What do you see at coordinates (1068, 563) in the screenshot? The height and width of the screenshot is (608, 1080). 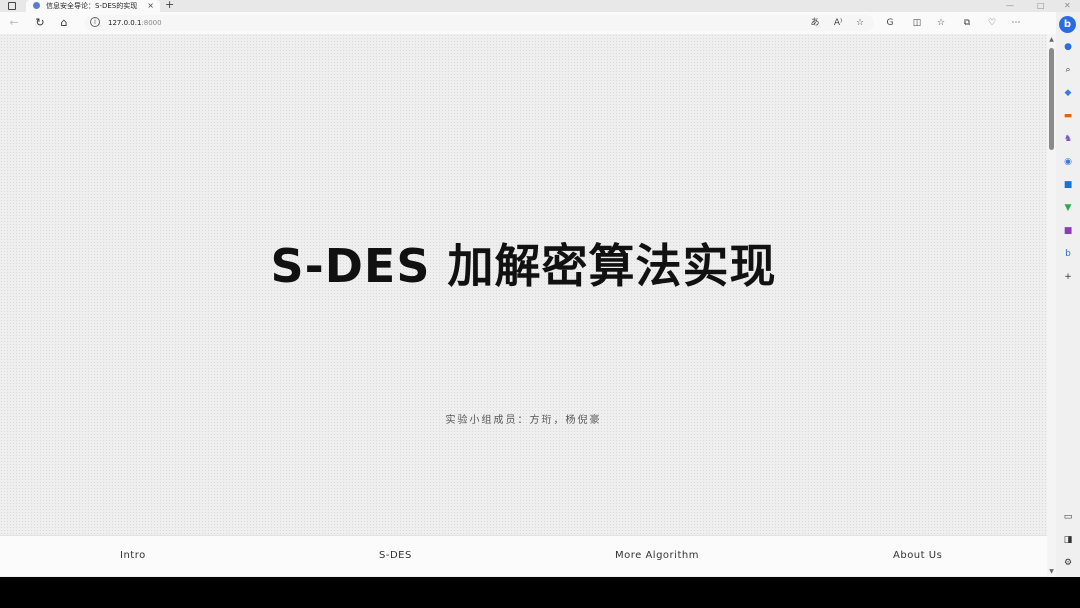 I see `settings-icon: ⚙` at bounding box center [1068, 563].